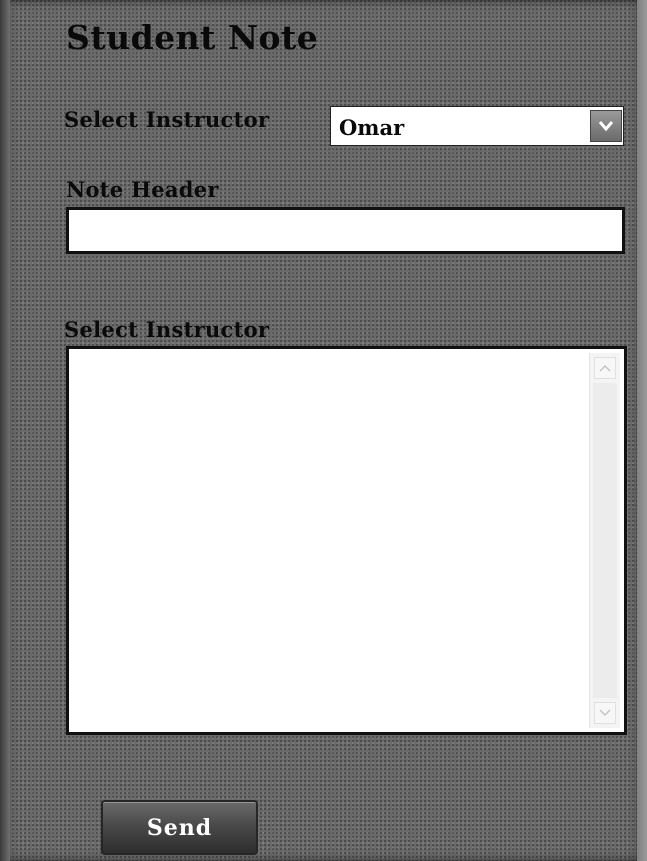 The height and width of the screenshot is (861, 647). Describe the element at coordinates (192, 37) in the screenshot. I see `page-title: Student Note` at that location.